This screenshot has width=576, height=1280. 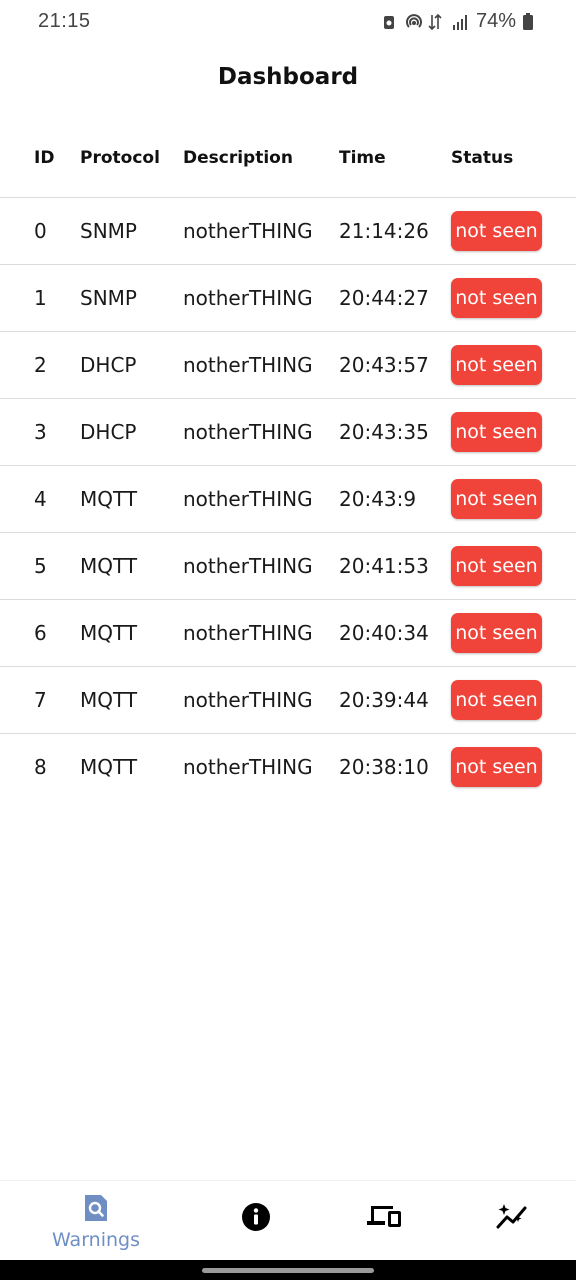 I want to click on nav-item-info, so click(x=256, y=1221).